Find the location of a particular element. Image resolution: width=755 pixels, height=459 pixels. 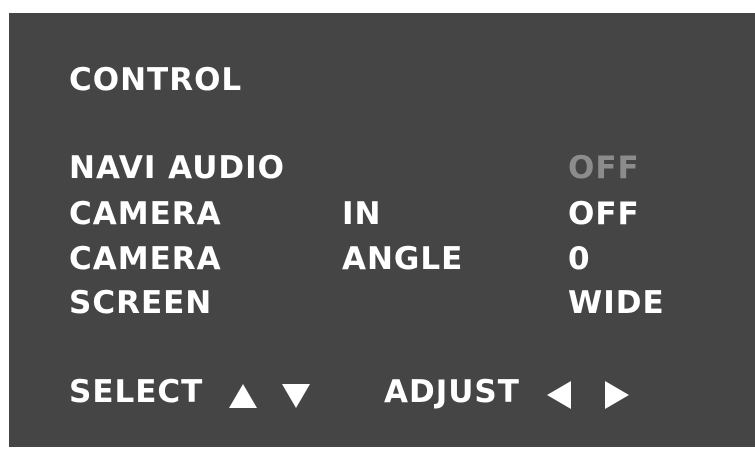

menu-item-param: ANGLE is located at coordinates (403, 259).